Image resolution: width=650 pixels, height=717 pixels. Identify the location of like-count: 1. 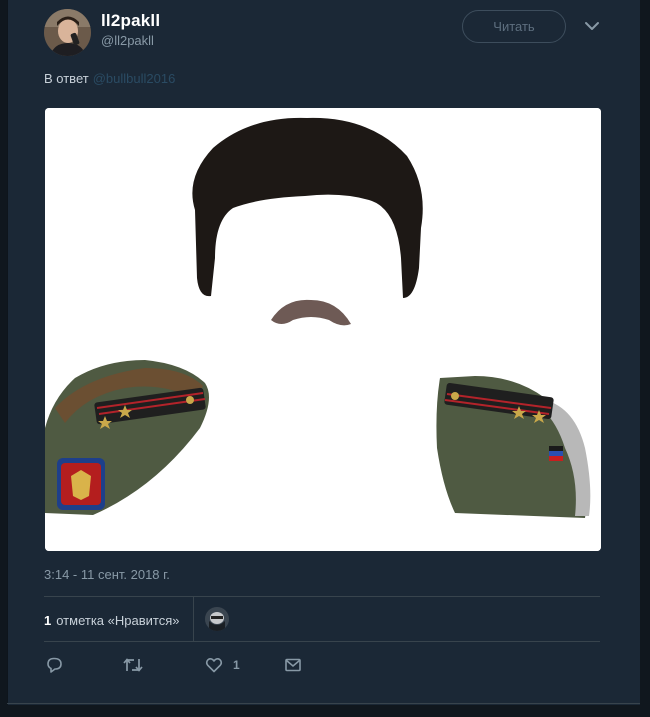
(236, 665).